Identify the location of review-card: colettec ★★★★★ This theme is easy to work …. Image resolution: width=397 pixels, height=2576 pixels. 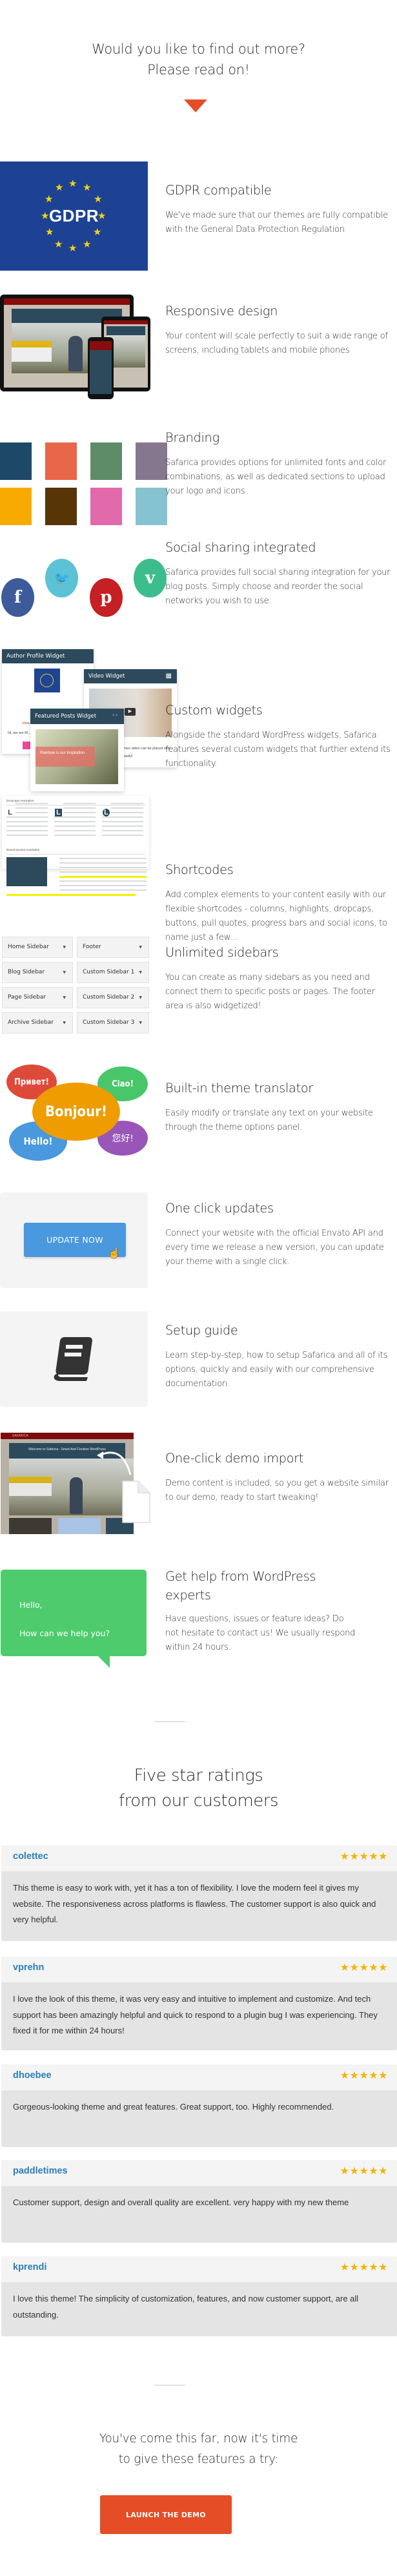
(199, 1893).